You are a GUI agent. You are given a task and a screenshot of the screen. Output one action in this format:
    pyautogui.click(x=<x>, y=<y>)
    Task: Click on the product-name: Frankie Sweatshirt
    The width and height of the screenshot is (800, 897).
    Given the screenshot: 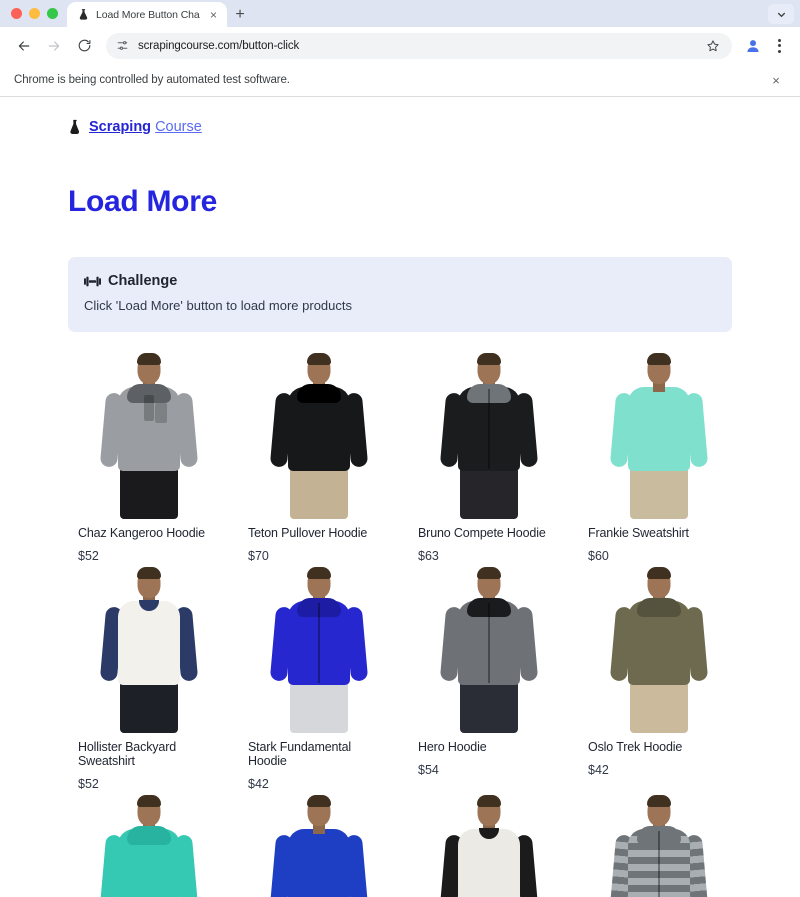 What is the action you would take?
    pyautogui.click(x=638, y=533)
    